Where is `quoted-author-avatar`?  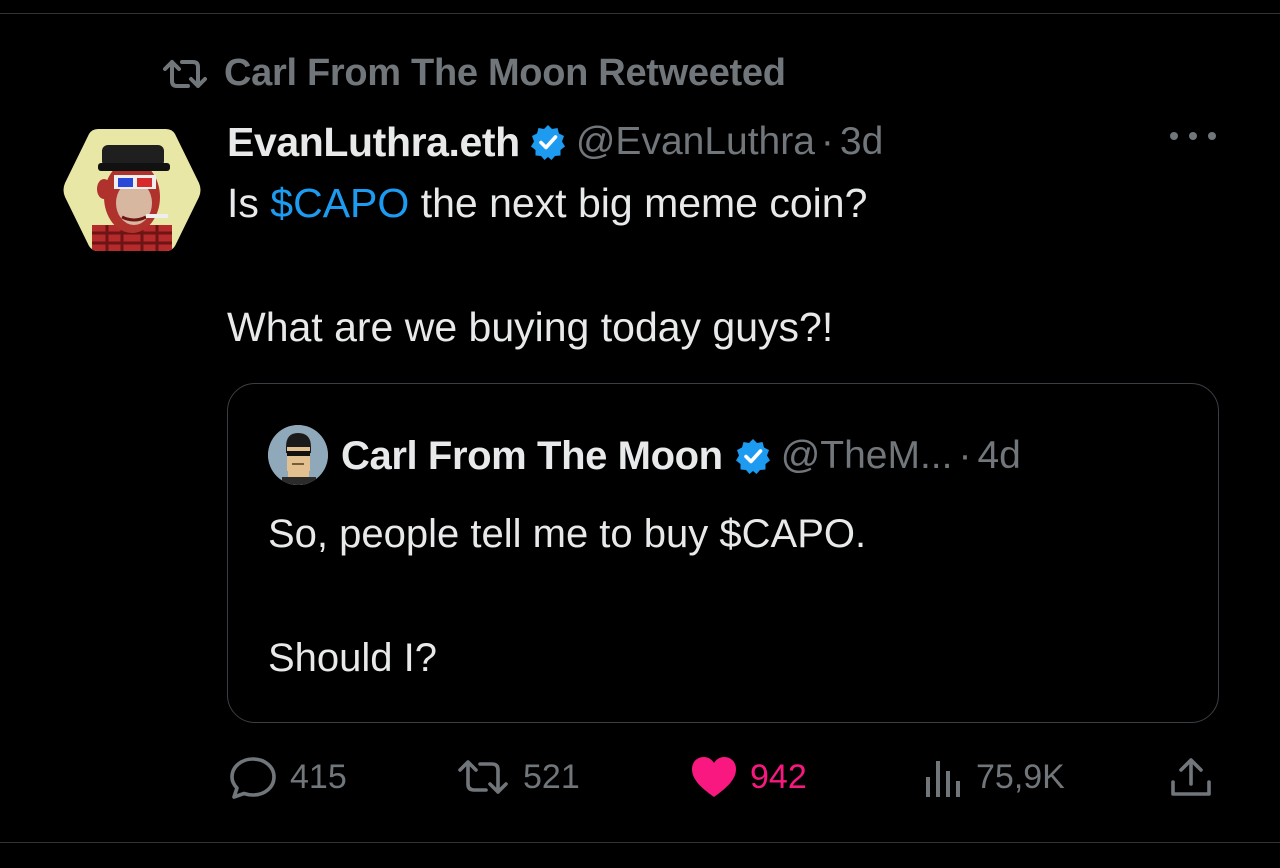 quoted-author-avatar is located at coordinates (298, 455).